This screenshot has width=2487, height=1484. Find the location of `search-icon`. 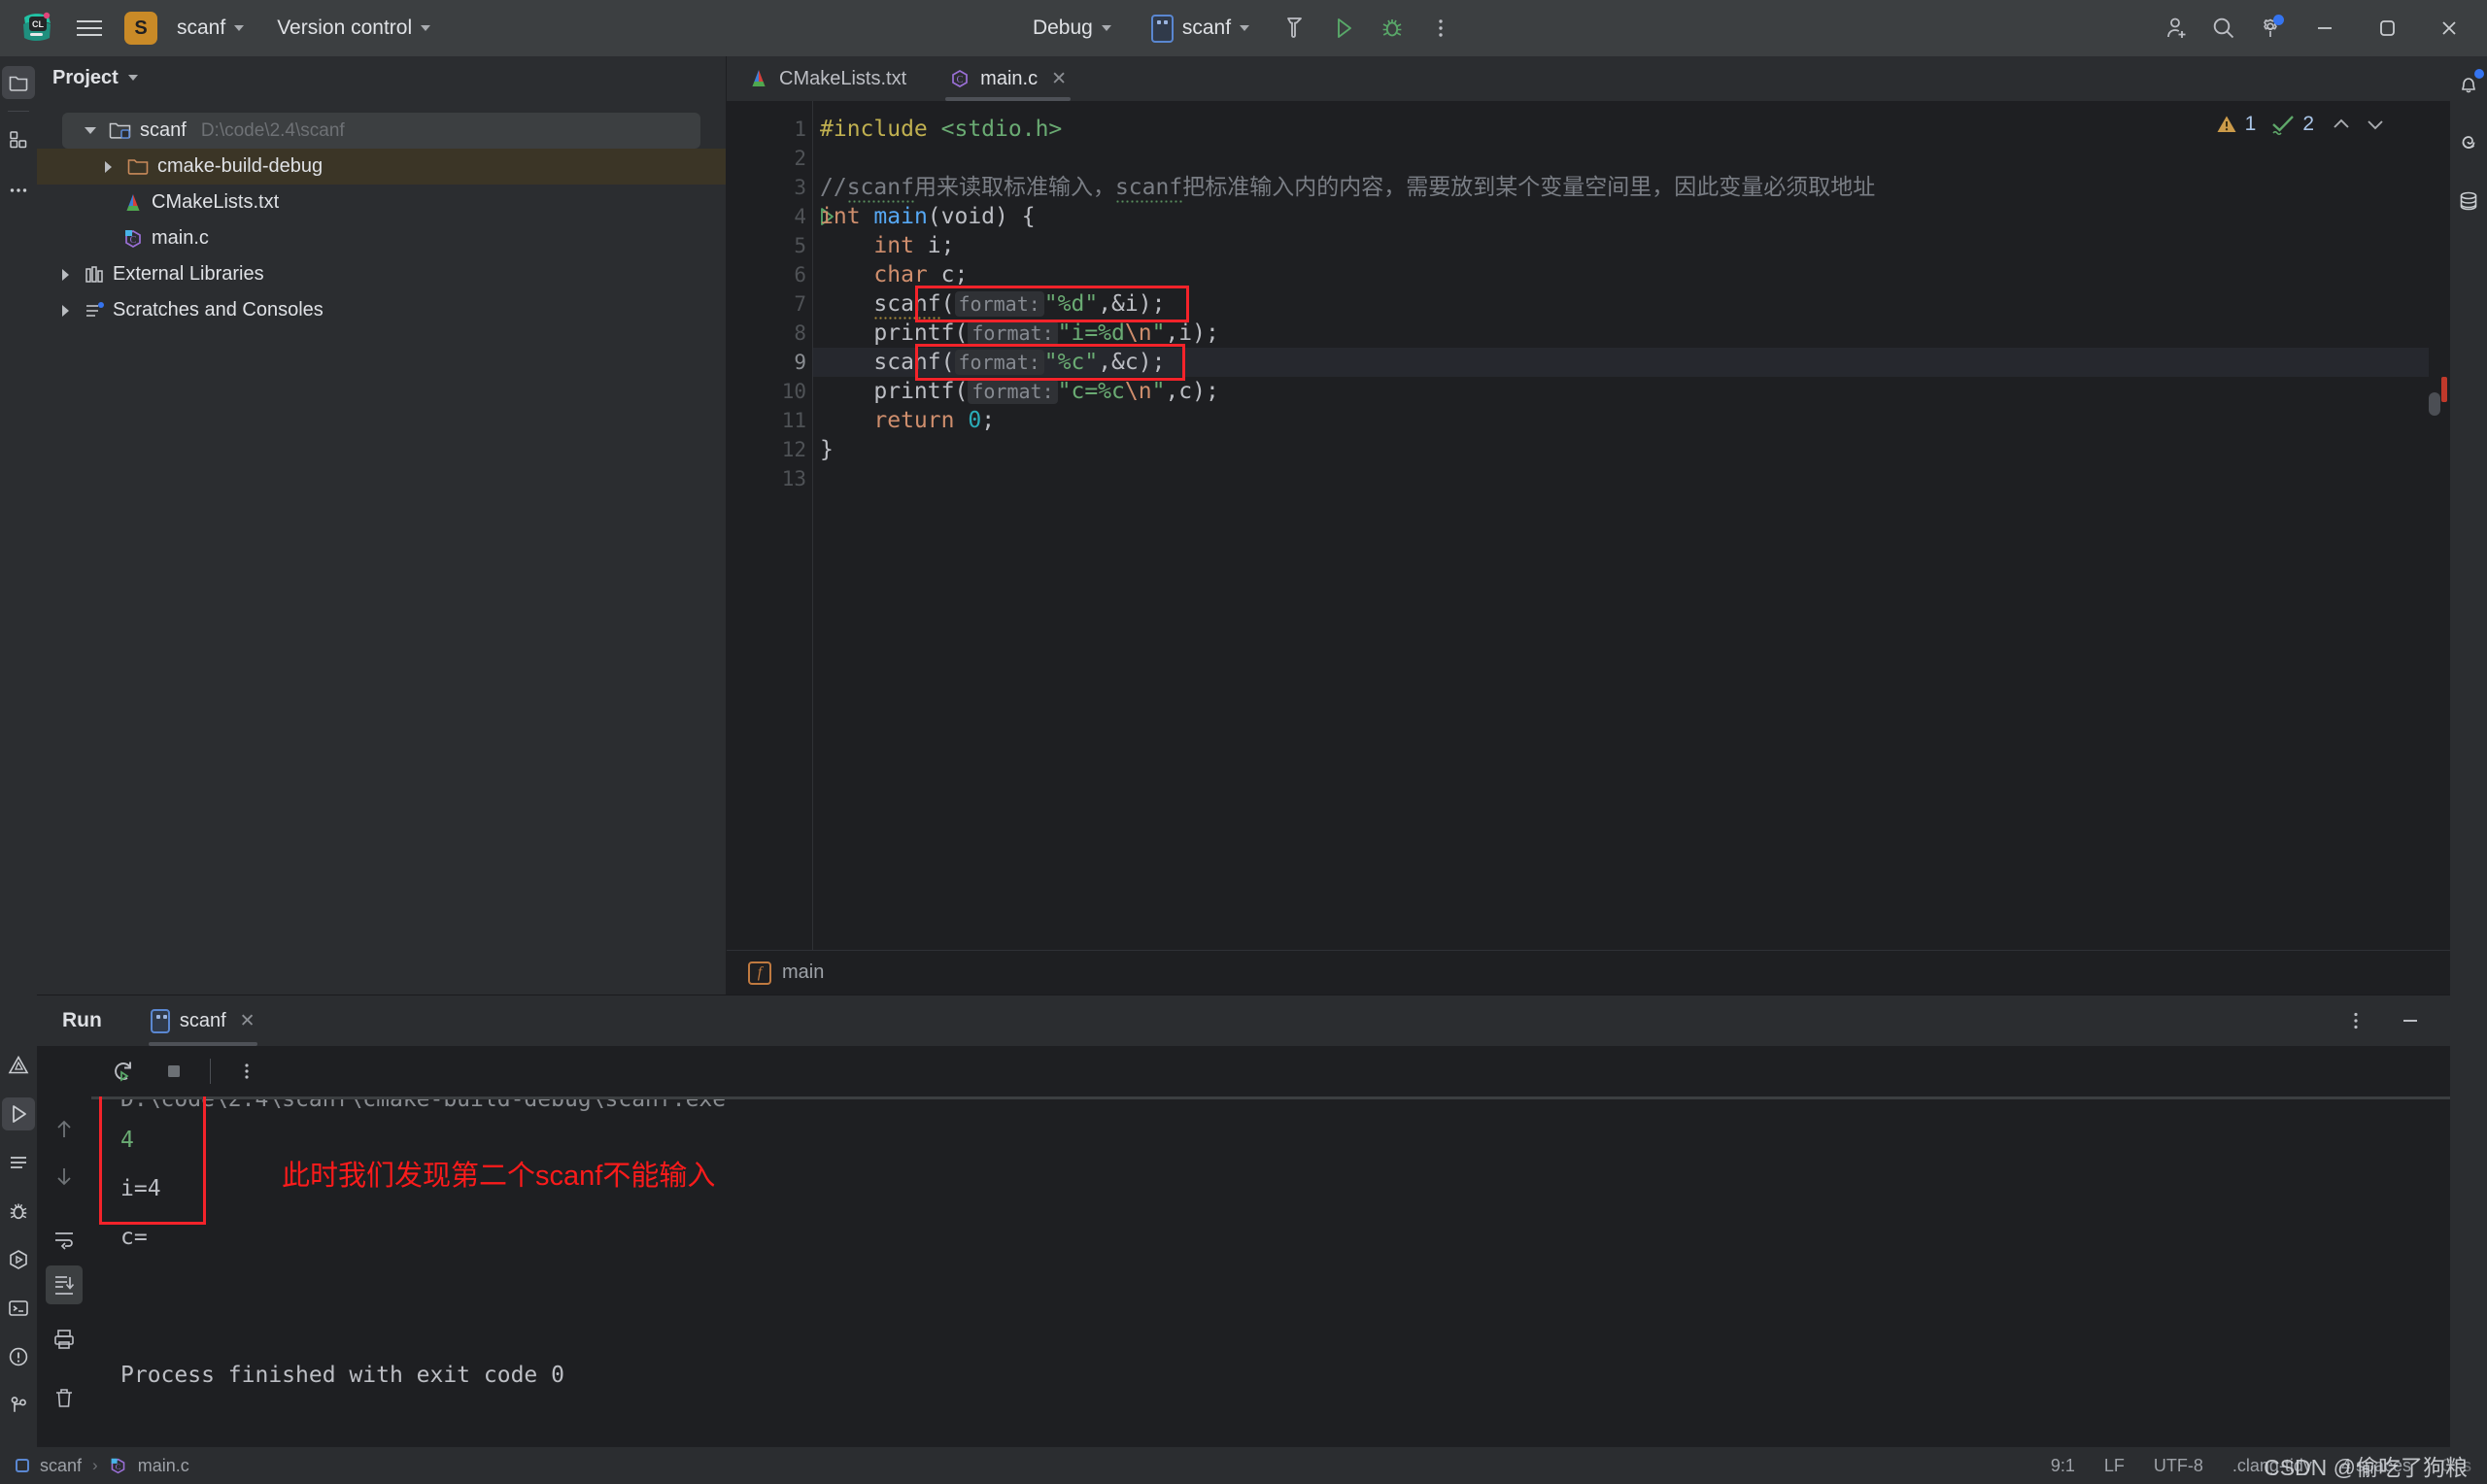

search-icon is located at coordinates (2223, 28).